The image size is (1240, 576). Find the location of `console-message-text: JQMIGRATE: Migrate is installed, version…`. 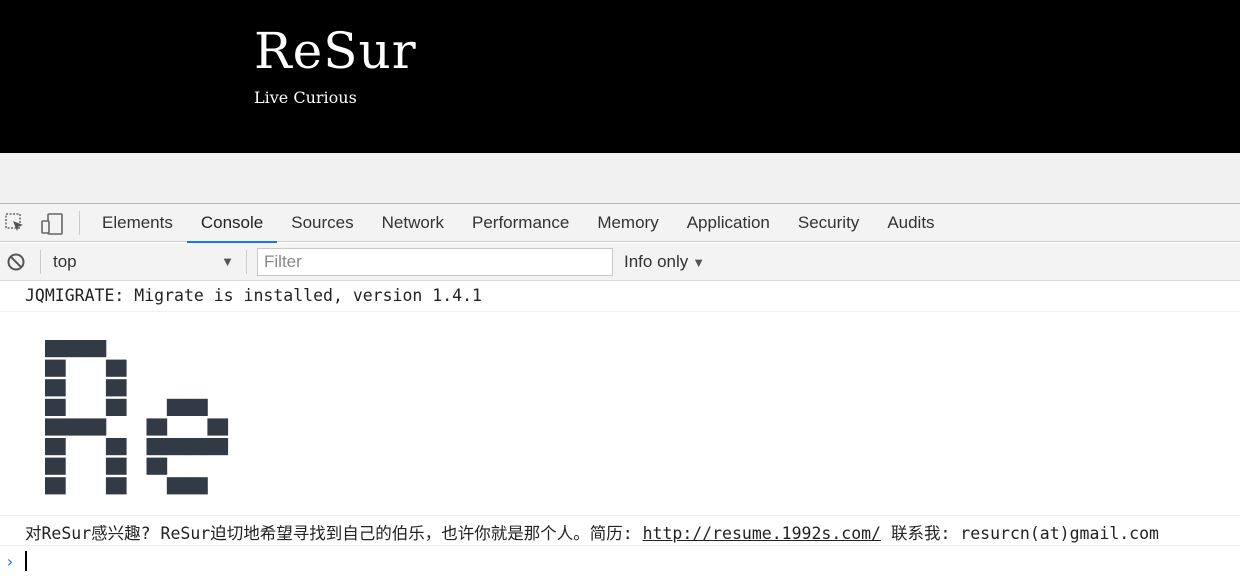

console-message-text: JQMIGRATE: Migrate is installed, version… is located at coordinates (253, 295).